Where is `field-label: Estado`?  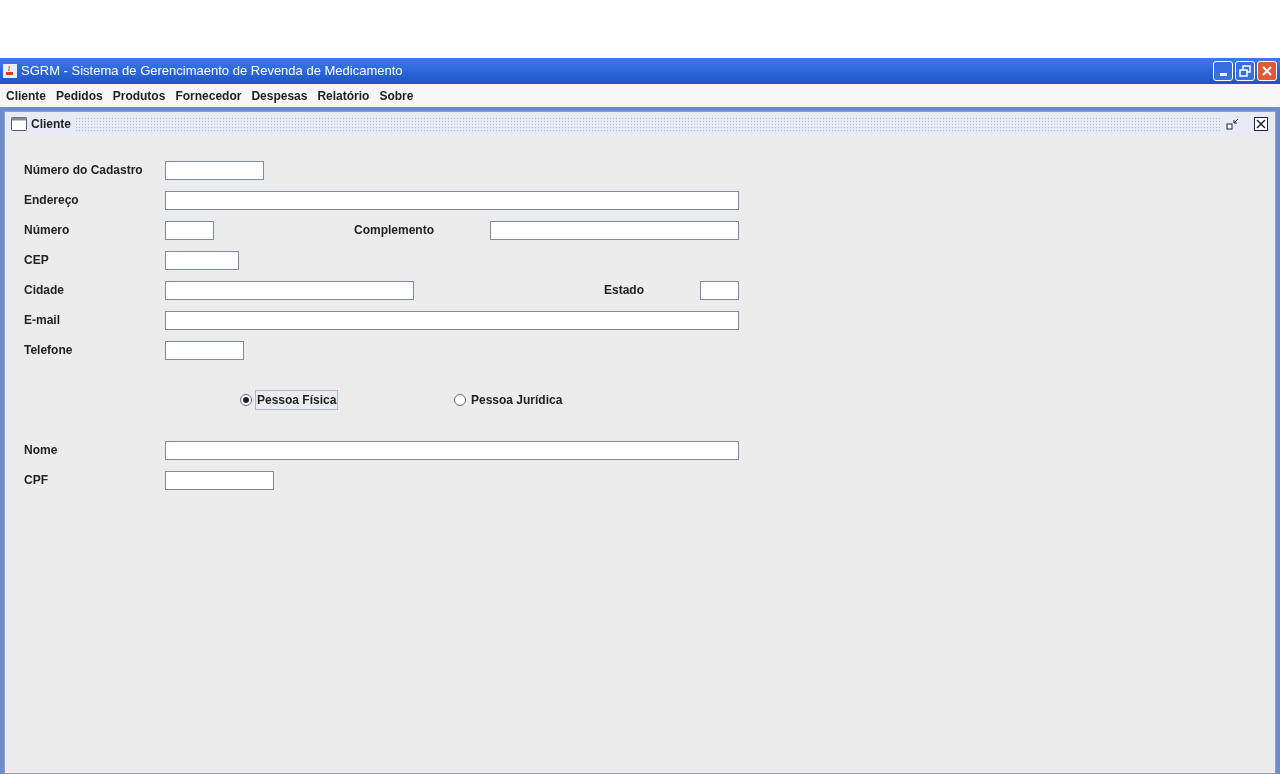
field-label: Estado is located at coordinates (624, 290).